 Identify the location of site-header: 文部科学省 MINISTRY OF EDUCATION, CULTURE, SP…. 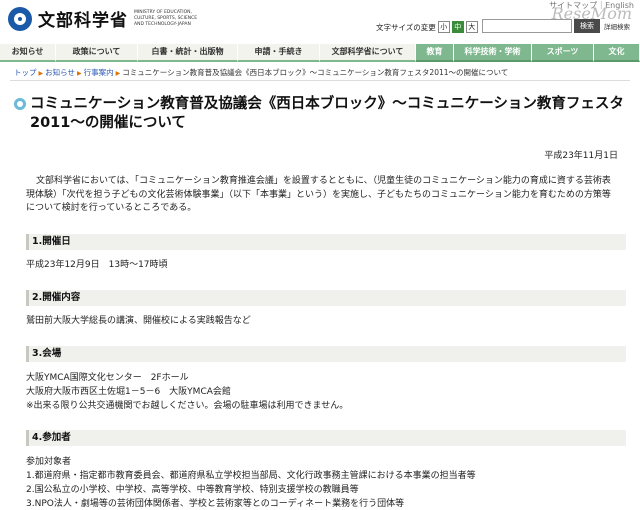
(320, 21).